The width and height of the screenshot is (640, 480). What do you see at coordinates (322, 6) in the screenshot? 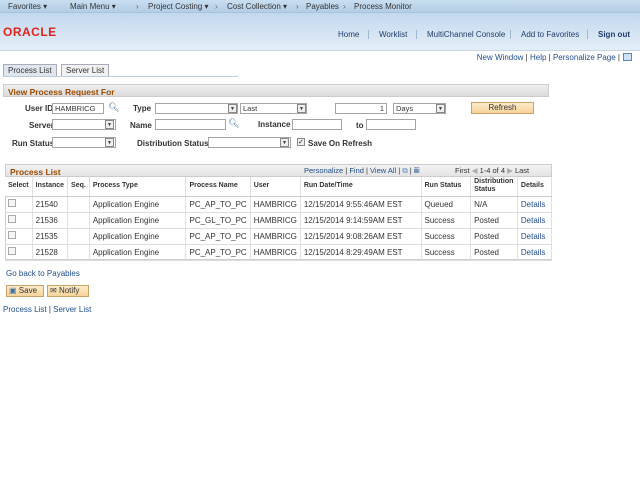
I see `breadcrumb-payables: Payables` at bounding box center [322, 6].